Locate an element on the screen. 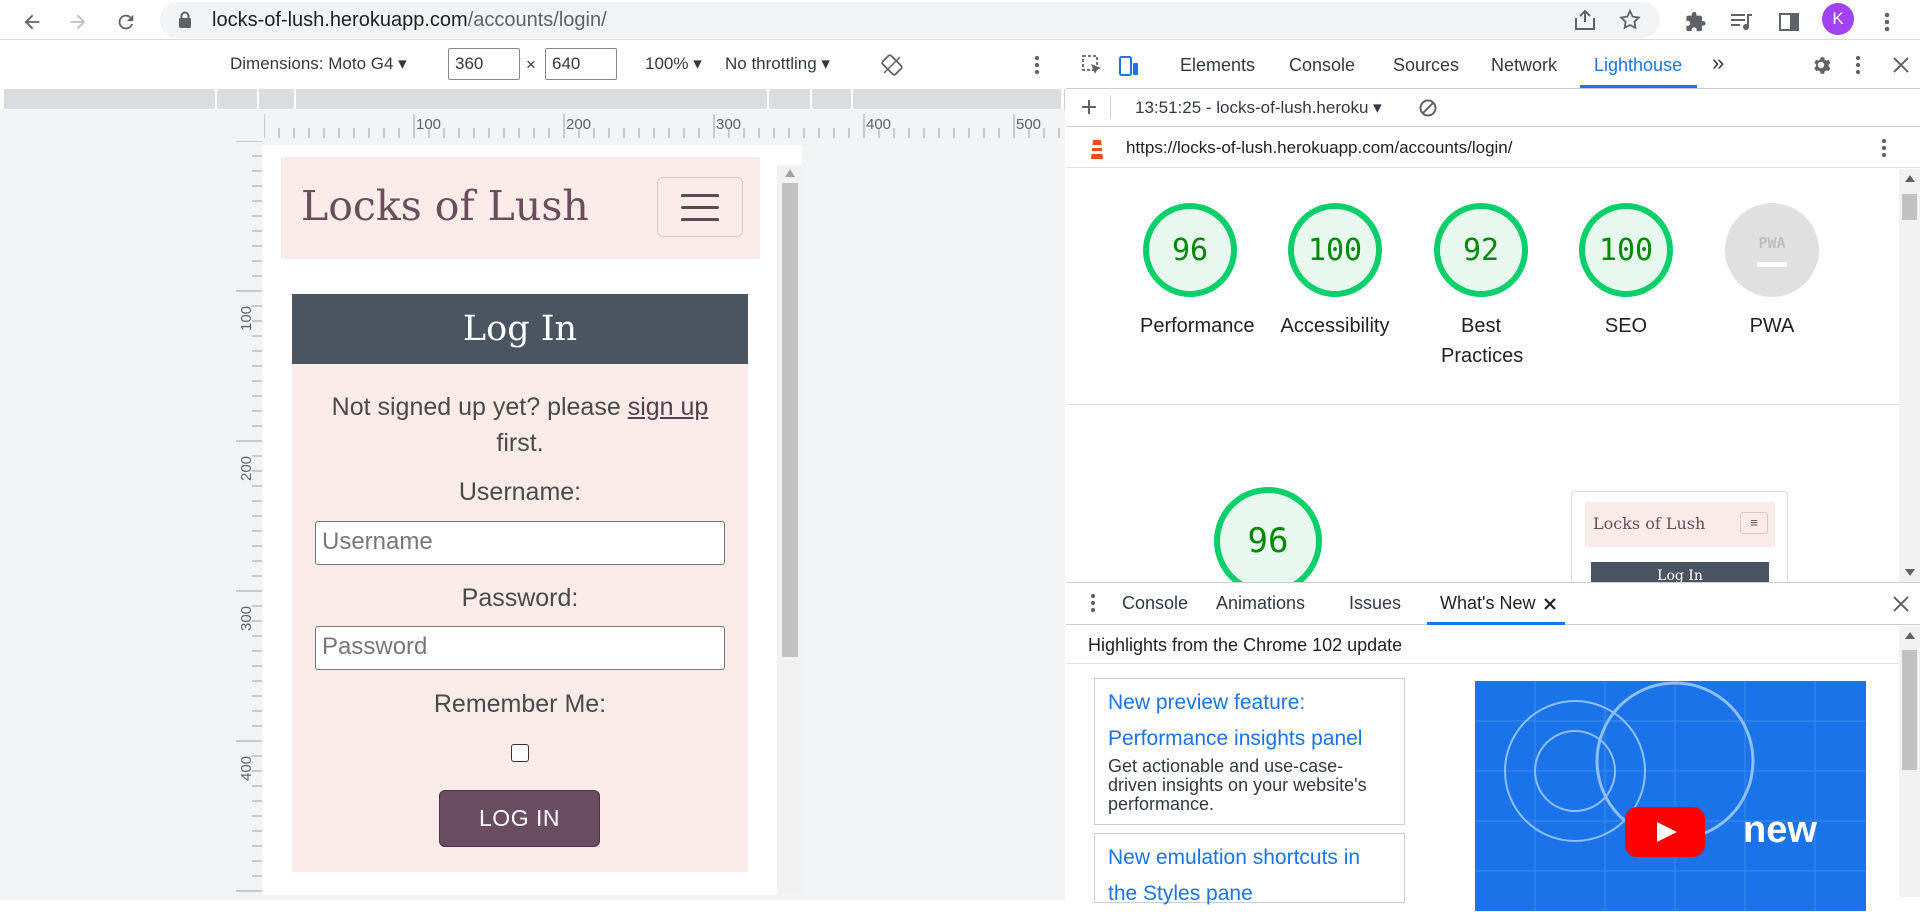  report-menu-icon is located at coordinates (1884, 148).